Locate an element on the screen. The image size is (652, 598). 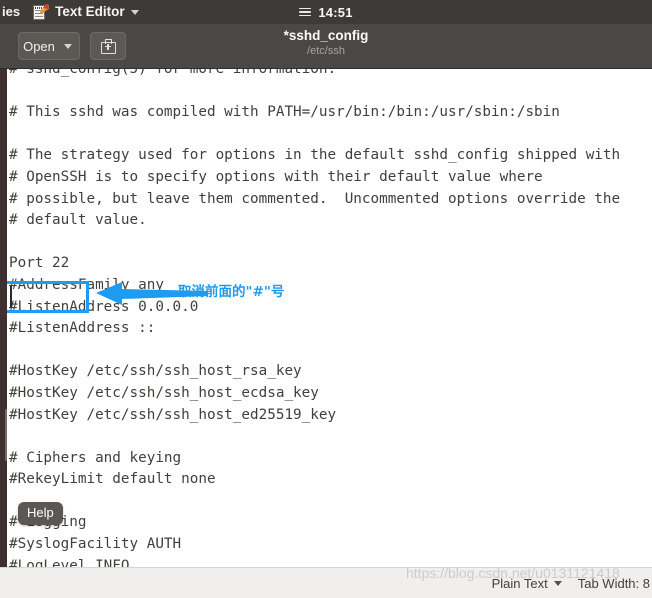
tab-width-selector: Tab Width: 8 is located at coordinates (614, 583).